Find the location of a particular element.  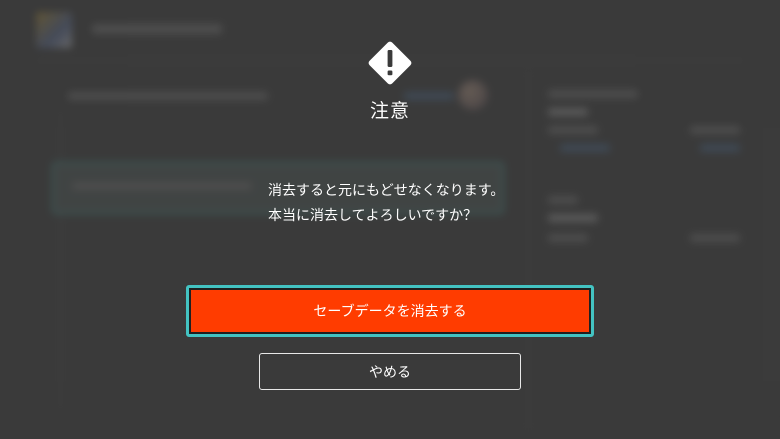

dialog-message-line: 本当に消去してよろしいですか？ is located at coordinates (373, 216).